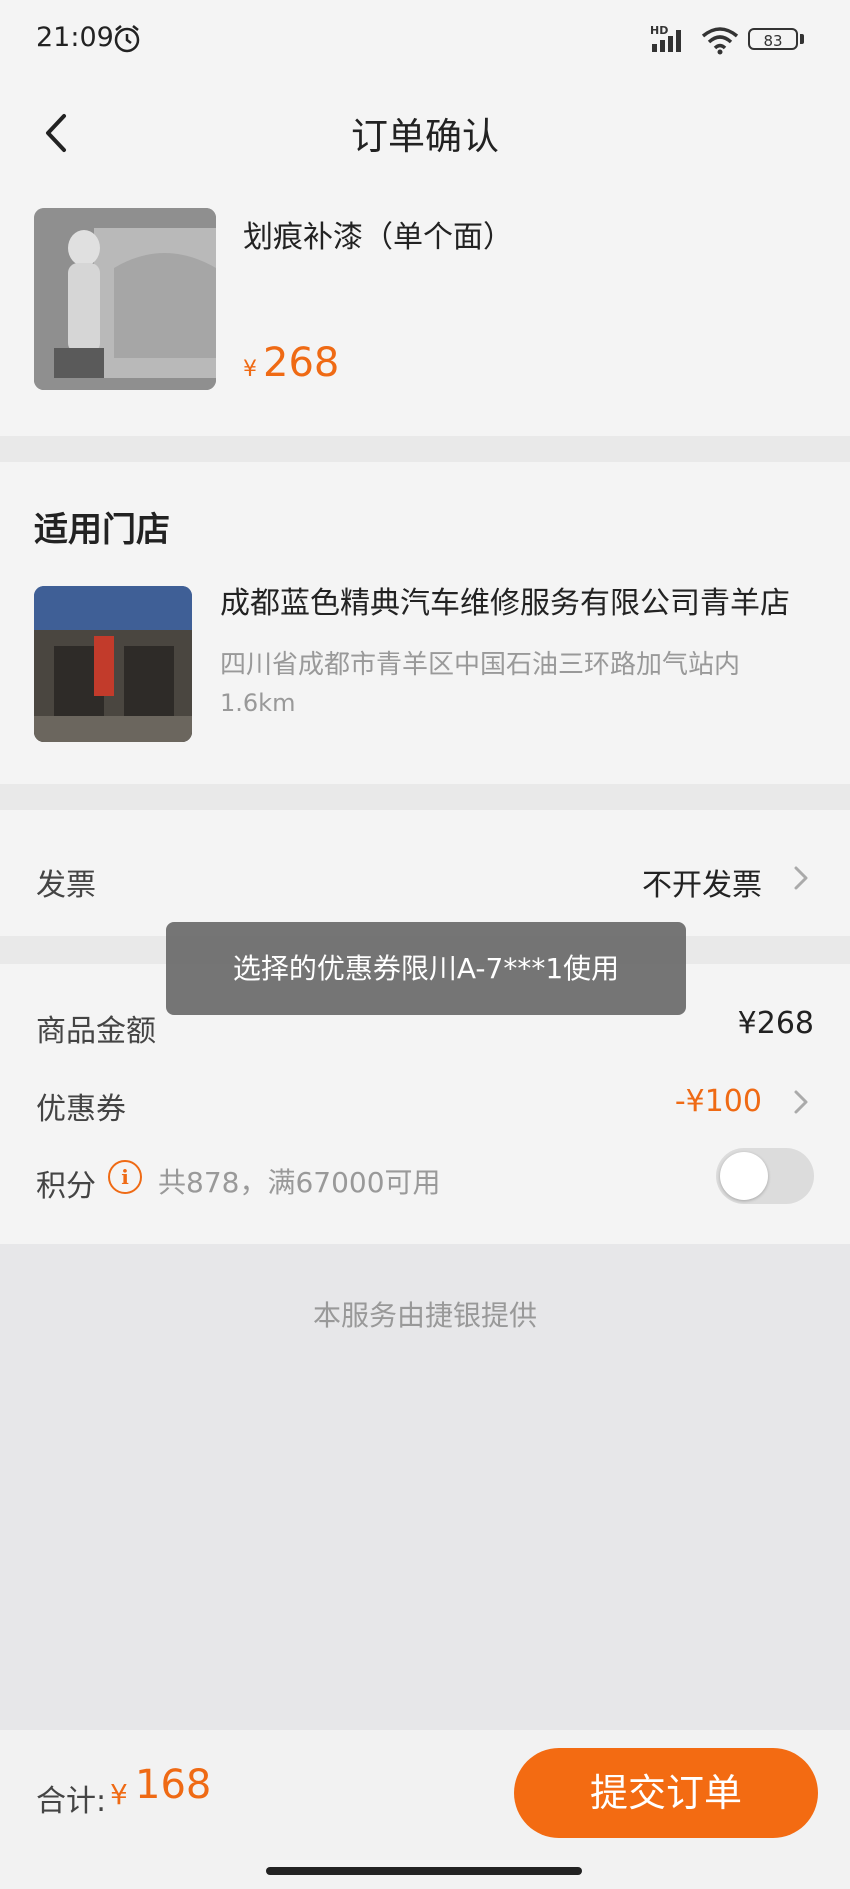 Image resolution: width=850 pixels, height=1889 pixels. What do you see at coordinates (666, 1793) in the screenshot?
I see `submit-order-button: 提交订单` at bounding box center [666, 1793].